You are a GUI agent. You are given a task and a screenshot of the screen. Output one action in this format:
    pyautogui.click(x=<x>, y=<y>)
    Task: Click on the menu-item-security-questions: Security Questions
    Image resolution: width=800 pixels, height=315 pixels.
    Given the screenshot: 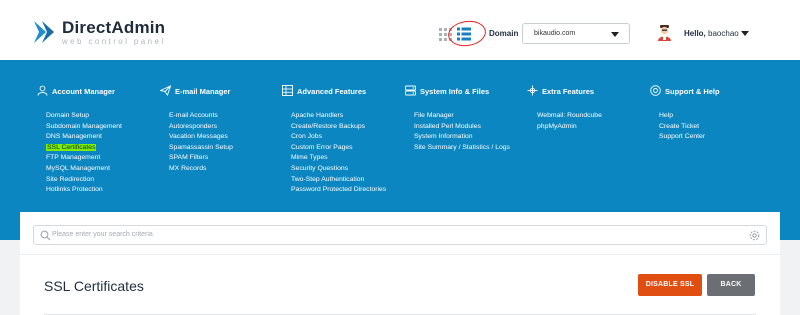 What is the action you would take?
    pyautogui.click(x=338, y=169)
    